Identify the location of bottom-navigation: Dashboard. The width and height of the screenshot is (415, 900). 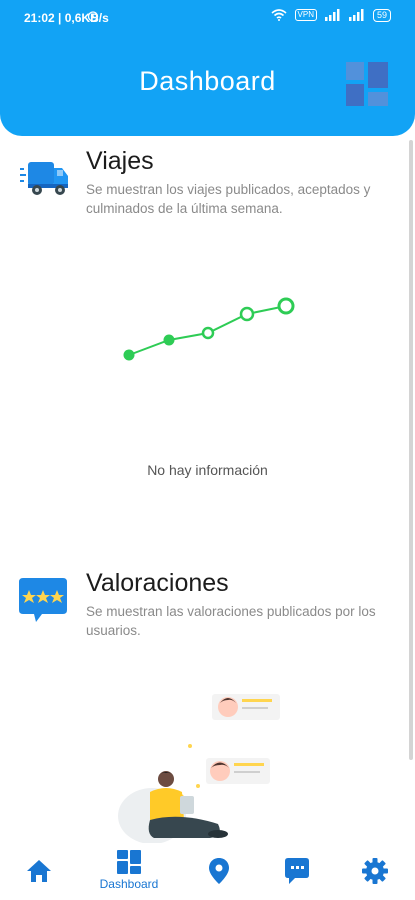
(207, 871).